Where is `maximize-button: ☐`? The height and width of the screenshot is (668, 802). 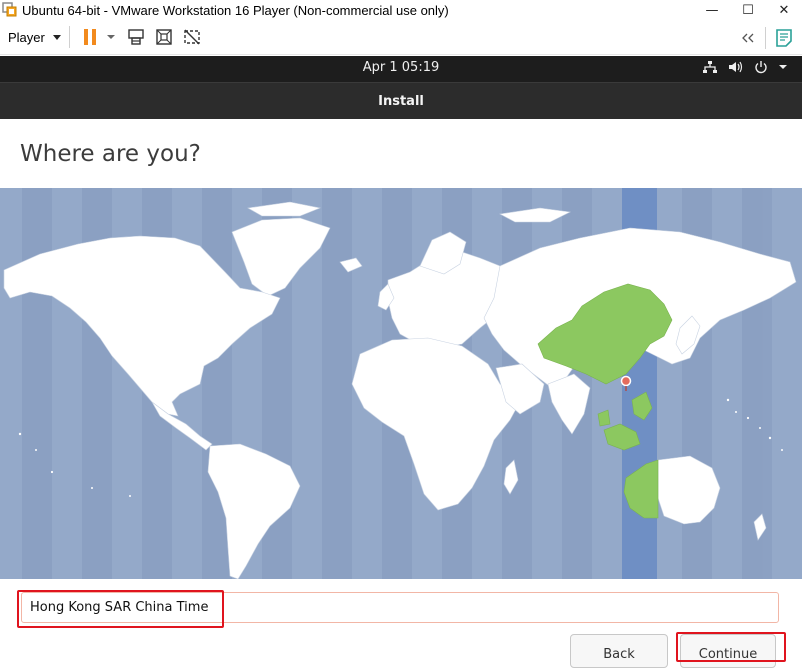
maximize-button: ☐ is located at coordinates (748, 10).